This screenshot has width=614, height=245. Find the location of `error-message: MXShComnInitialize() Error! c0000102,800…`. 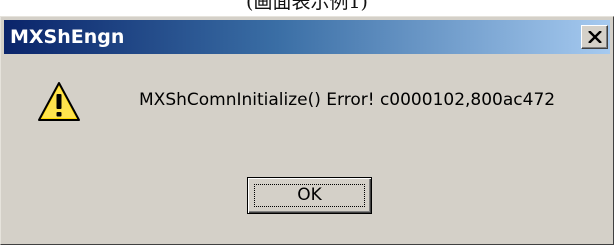

error-message: MXShComnInitialize() Error! c0000102,800… is located at coordinates (347, 100).